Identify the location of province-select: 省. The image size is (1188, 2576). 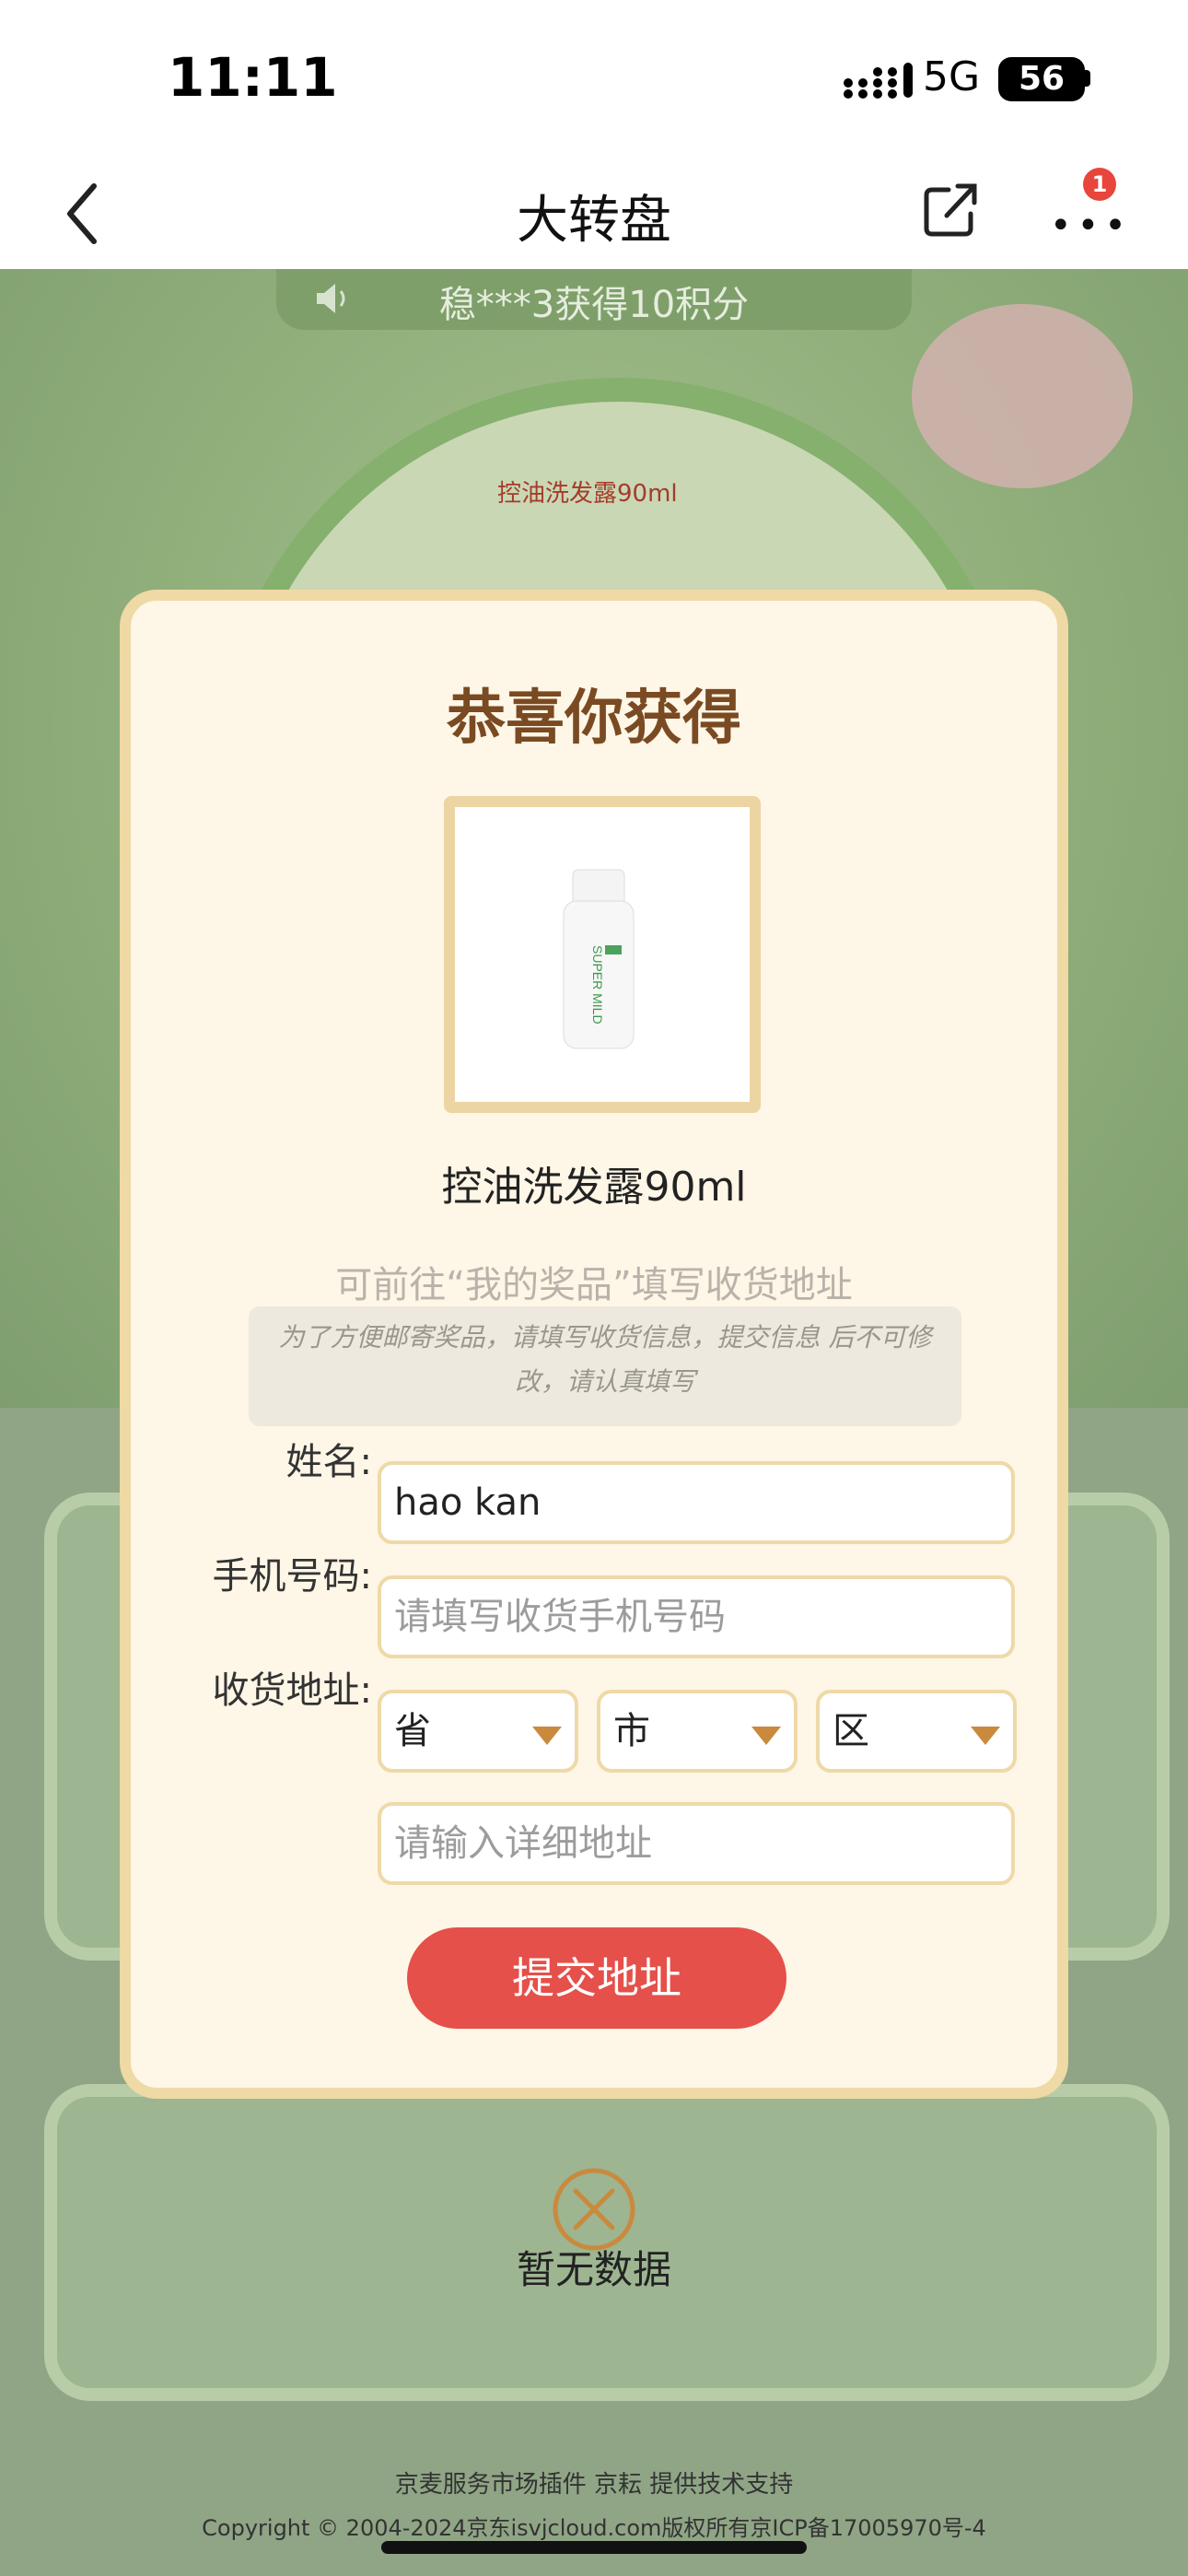
(478, 1732).